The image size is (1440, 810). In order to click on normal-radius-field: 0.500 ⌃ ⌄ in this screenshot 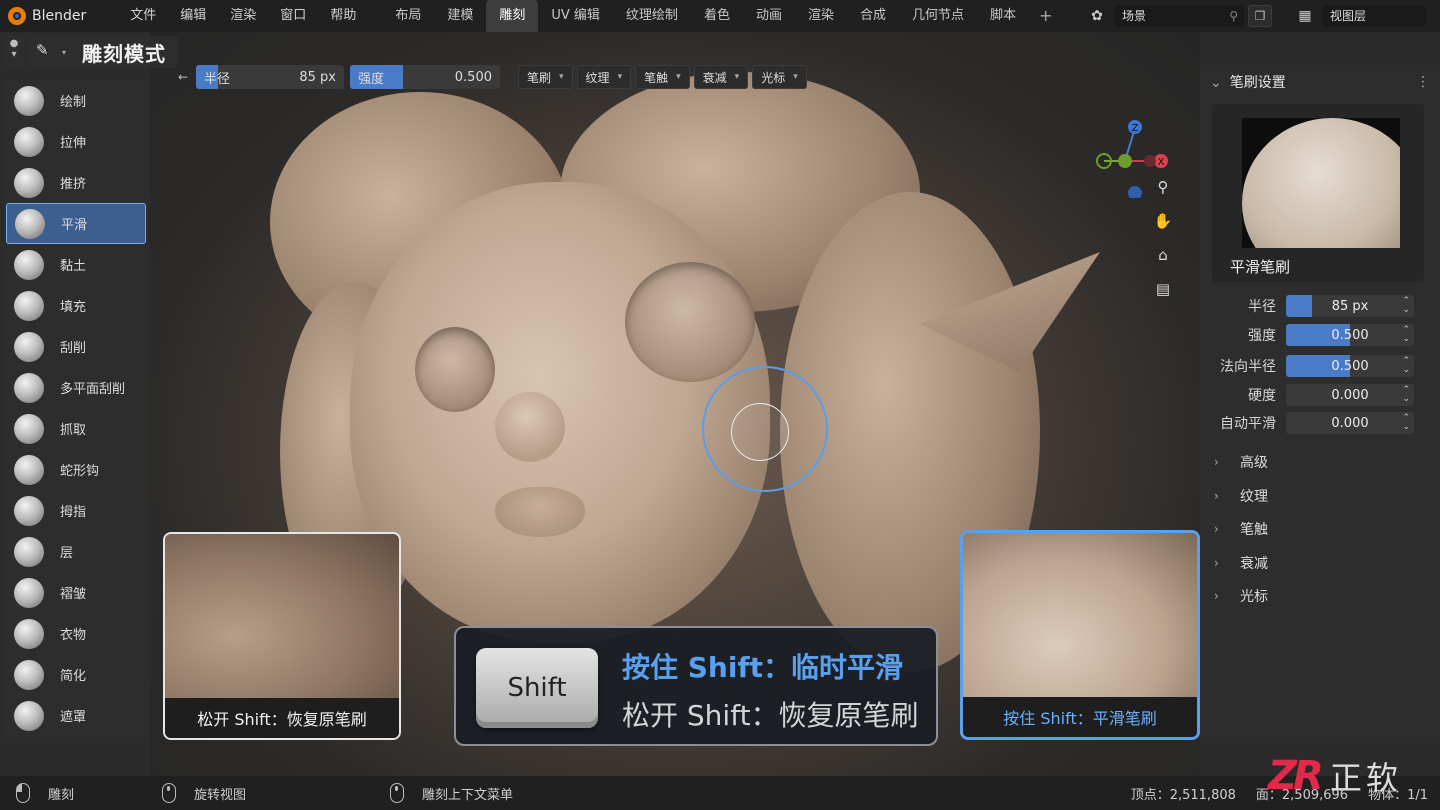, I will do `click(1350, 366)`.